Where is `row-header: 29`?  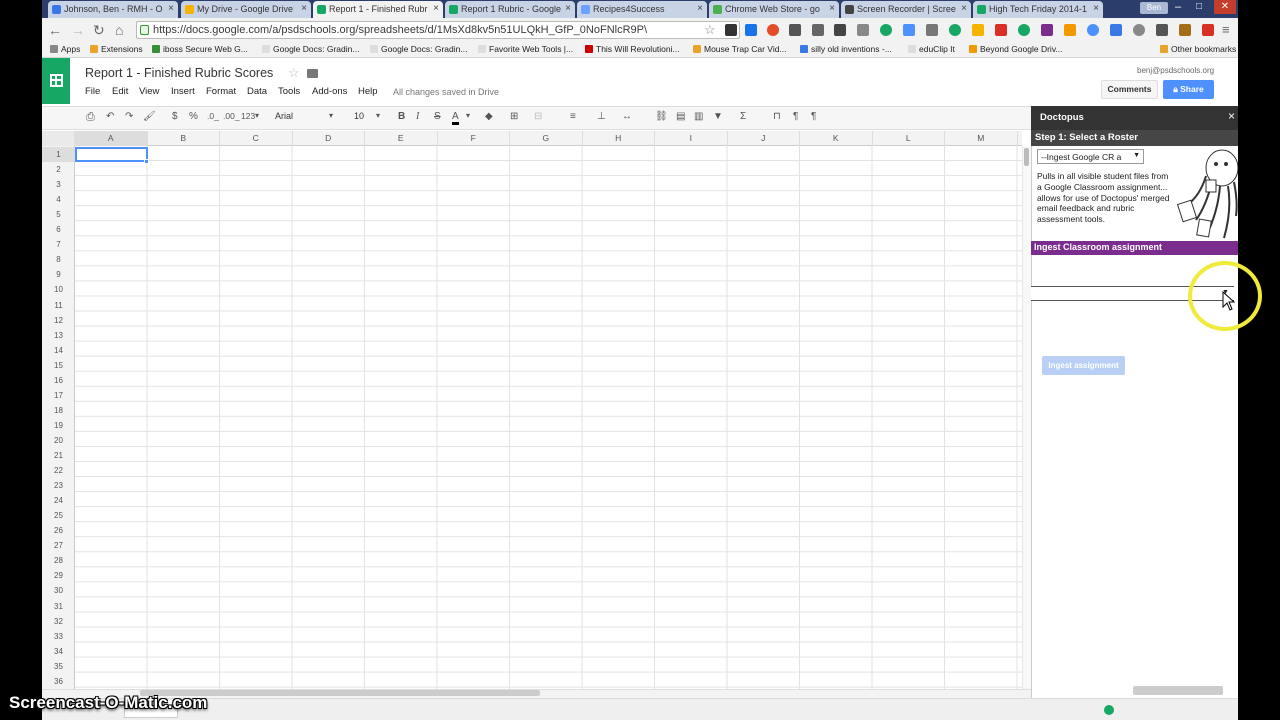 row-header: 29 is located at coordinates (58, 575).